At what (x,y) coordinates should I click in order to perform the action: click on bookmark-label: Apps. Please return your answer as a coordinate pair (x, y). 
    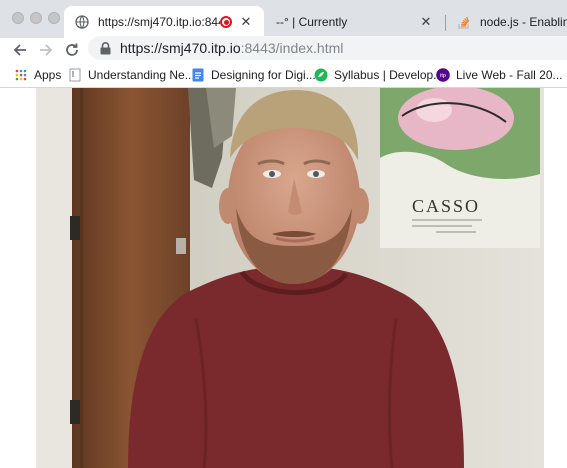
    Looking at the image, I should click on (48, 75).